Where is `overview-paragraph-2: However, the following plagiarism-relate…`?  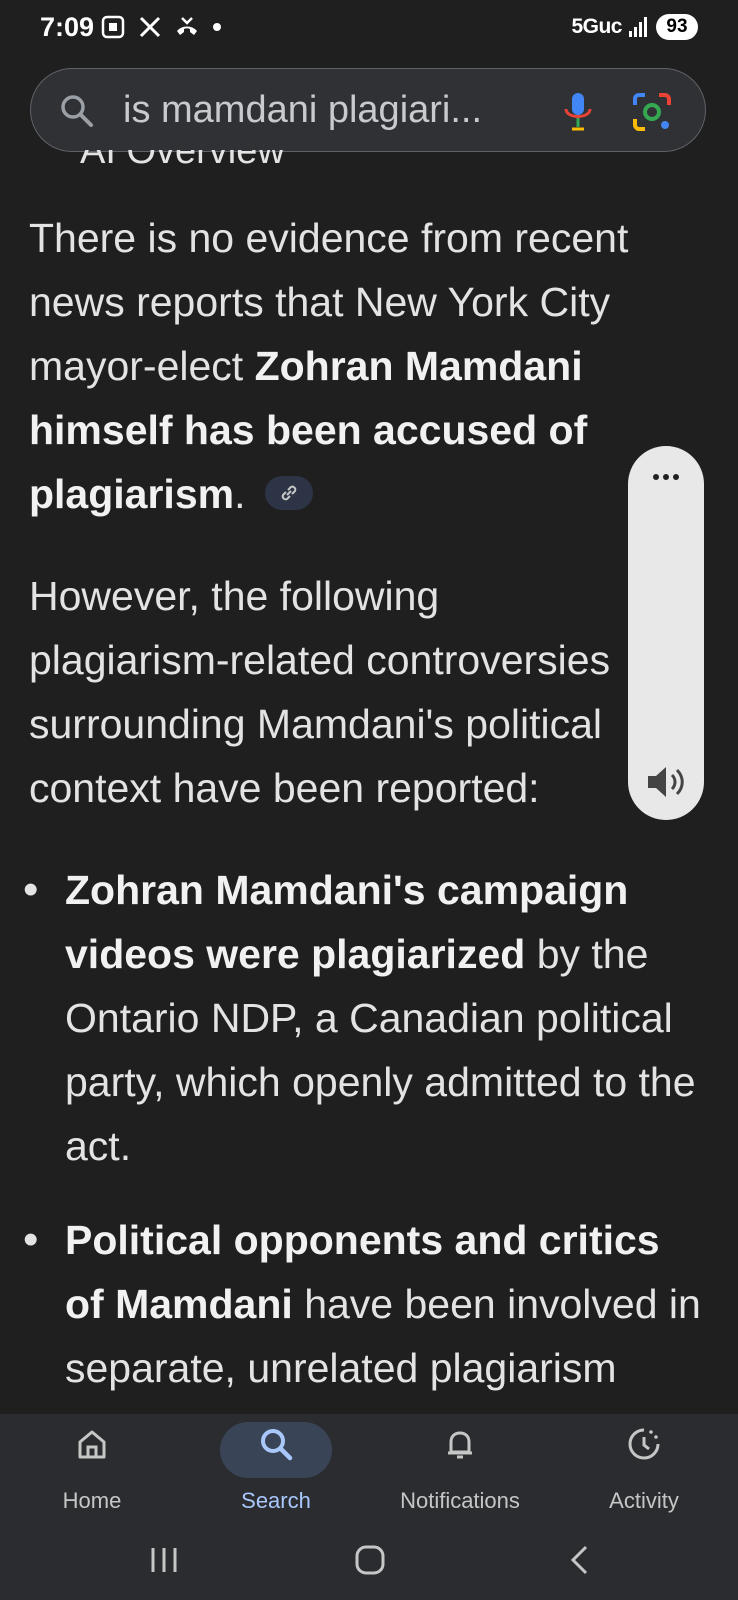 overview-paragraph-2: However, the following plagiarism-relate… is located at coordinates (320, 692).